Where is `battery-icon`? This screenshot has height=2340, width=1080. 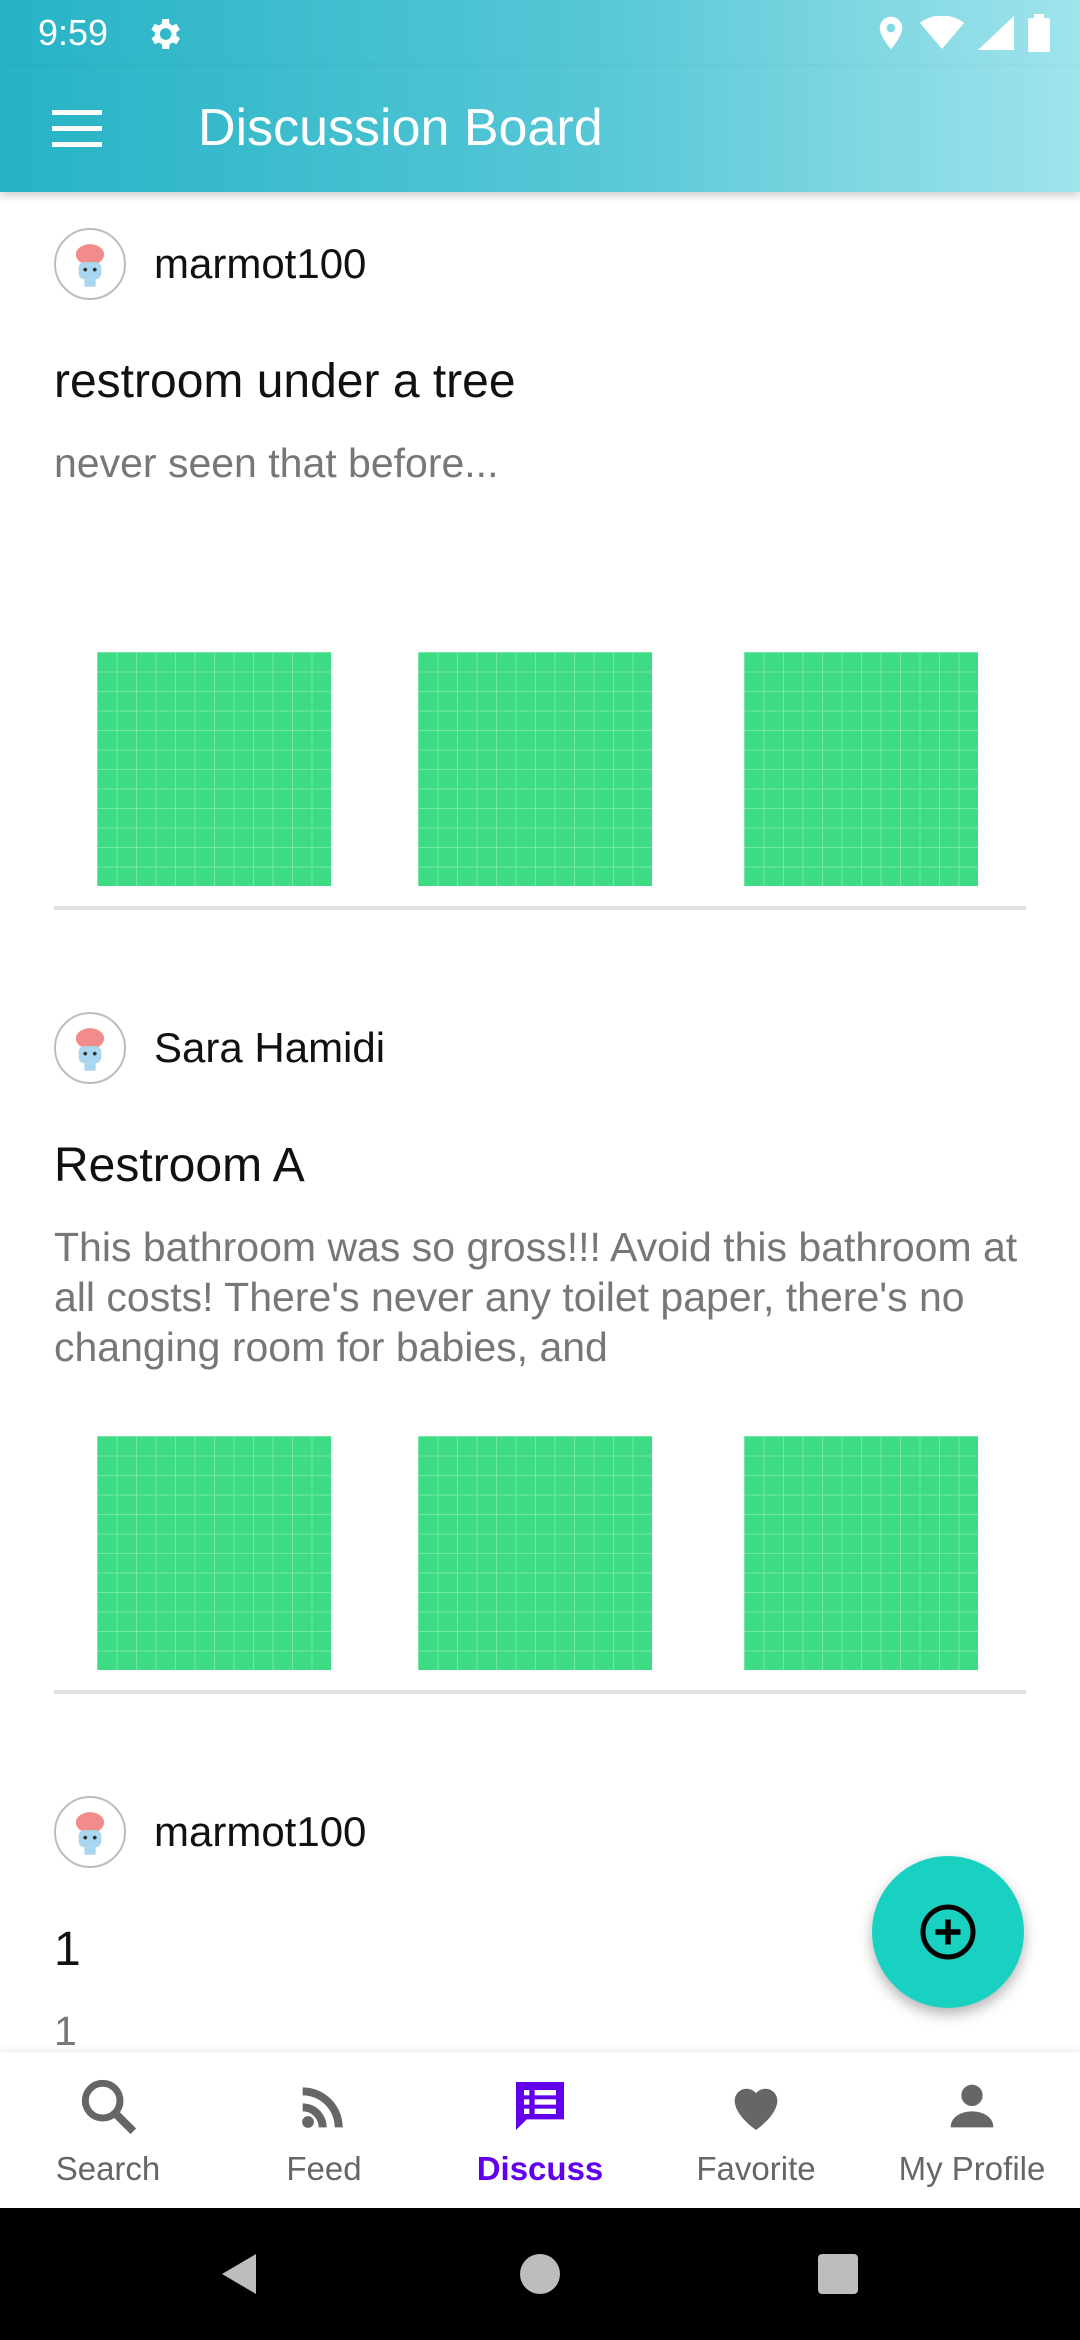 battery-icon is located at coordinates (1039, 33).